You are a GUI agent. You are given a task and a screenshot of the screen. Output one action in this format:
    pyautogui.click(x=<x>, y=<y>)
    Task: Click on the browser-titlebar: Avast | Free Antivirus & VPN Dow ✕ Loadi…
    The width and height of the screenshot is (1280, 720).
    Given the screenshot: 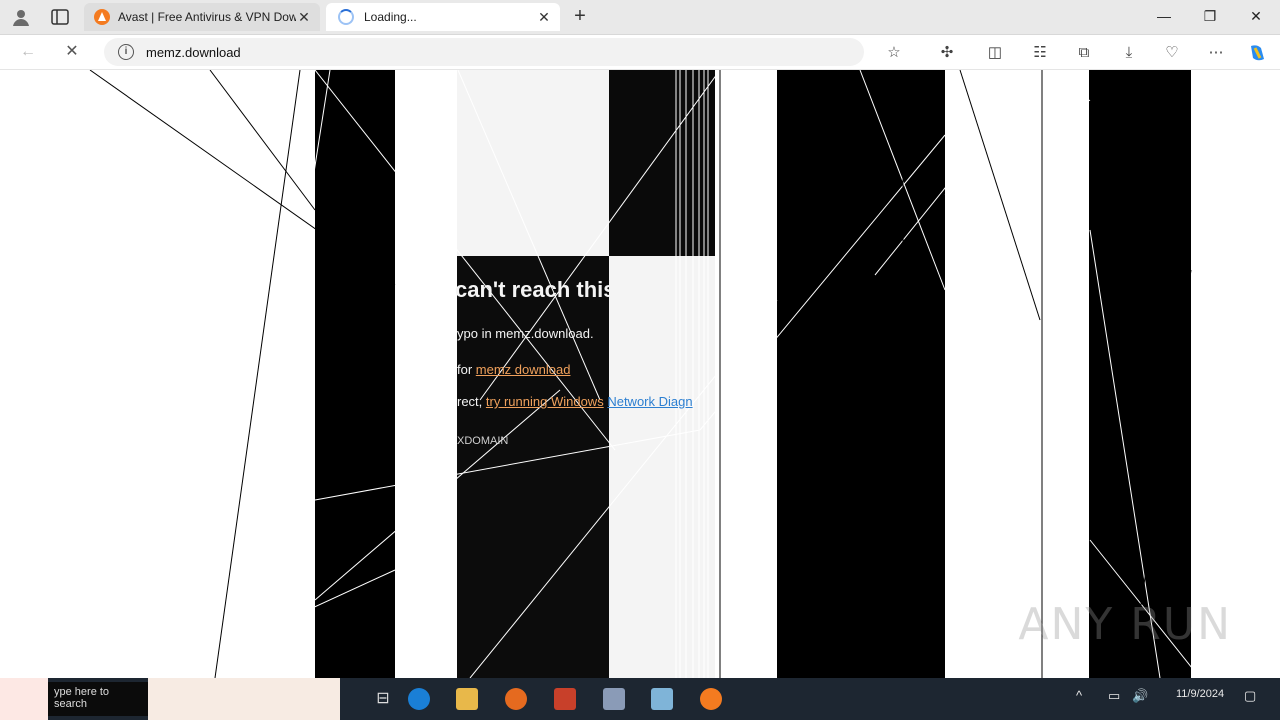 What is the action you would take?
    pyautogui.click(x=640, y=17)
    